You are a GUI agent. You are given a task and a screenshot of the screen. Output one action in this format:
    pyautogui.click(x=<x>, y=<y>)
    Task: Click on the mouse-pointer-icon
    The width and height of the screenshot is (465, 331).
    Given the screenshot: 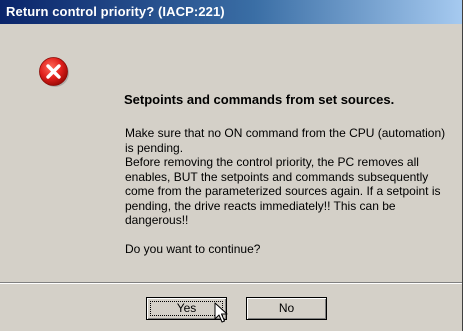 What is the action you would take?
    pyautogui.click(x=221, y=313)
    